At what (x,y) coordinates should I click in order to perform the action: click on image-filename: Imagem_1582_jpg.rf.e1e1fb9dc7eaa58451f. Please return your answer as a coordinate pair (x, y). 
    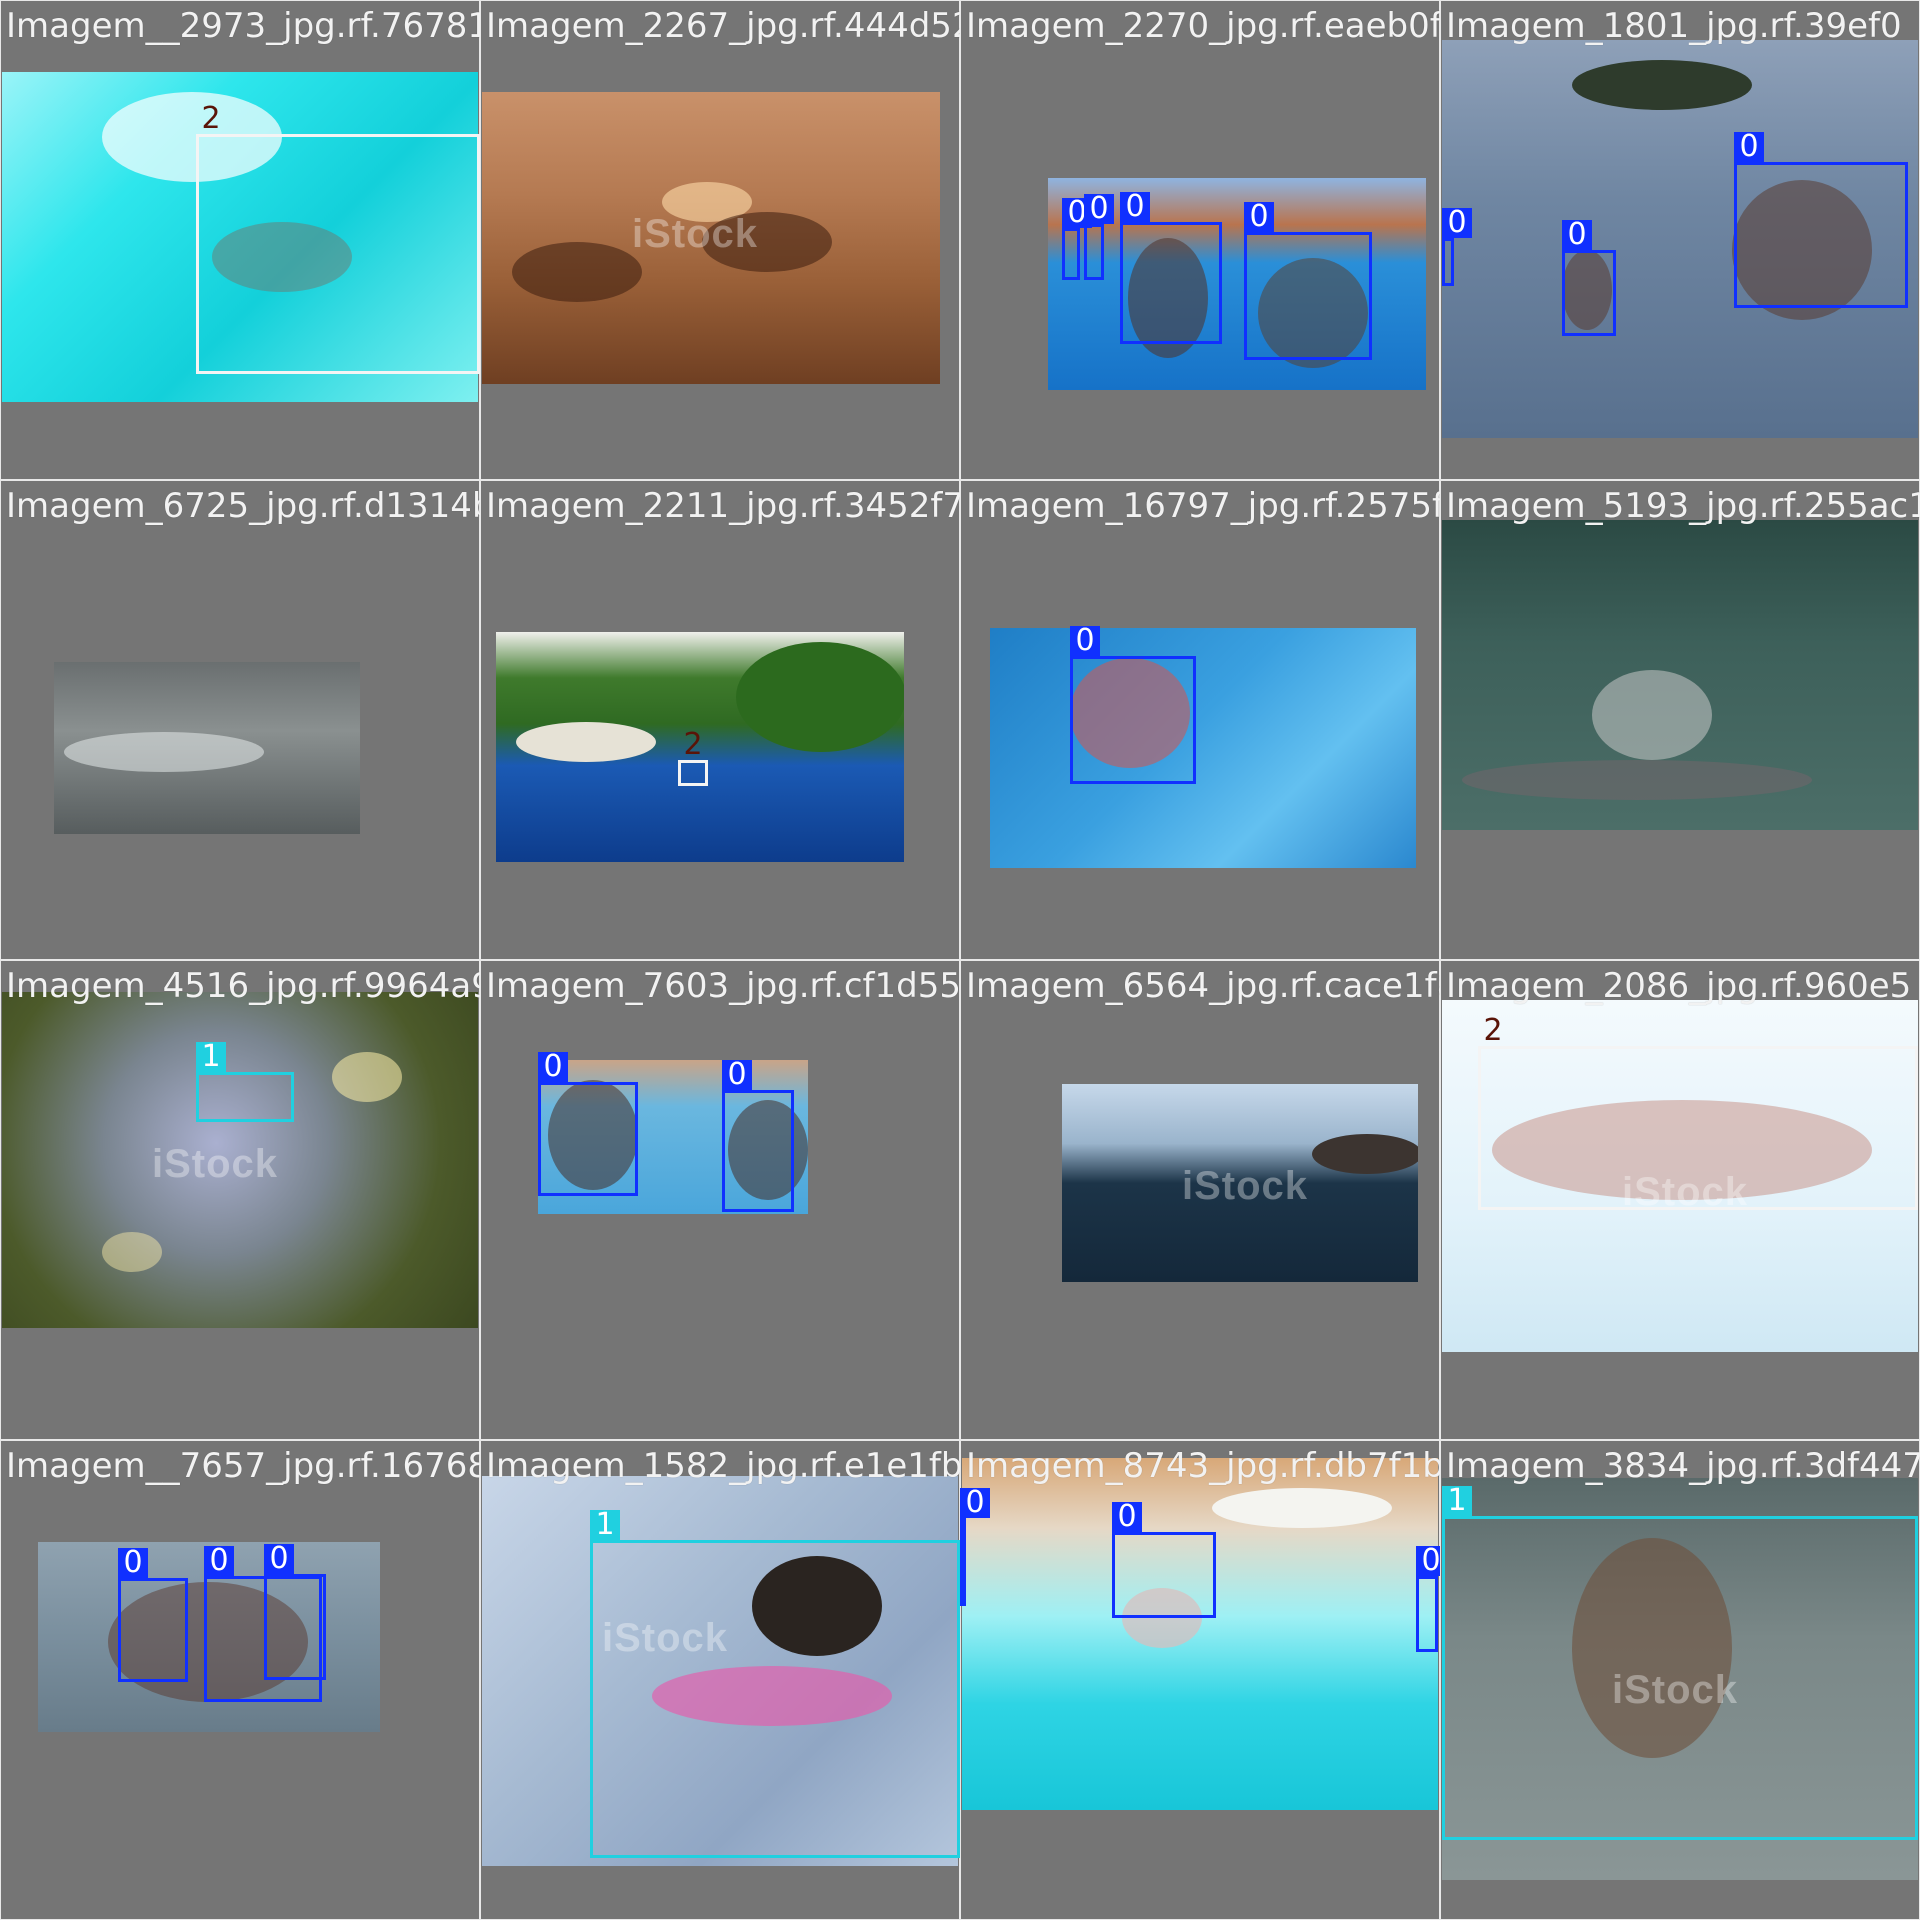
    Looking at the image, I should click on (723, 1466).